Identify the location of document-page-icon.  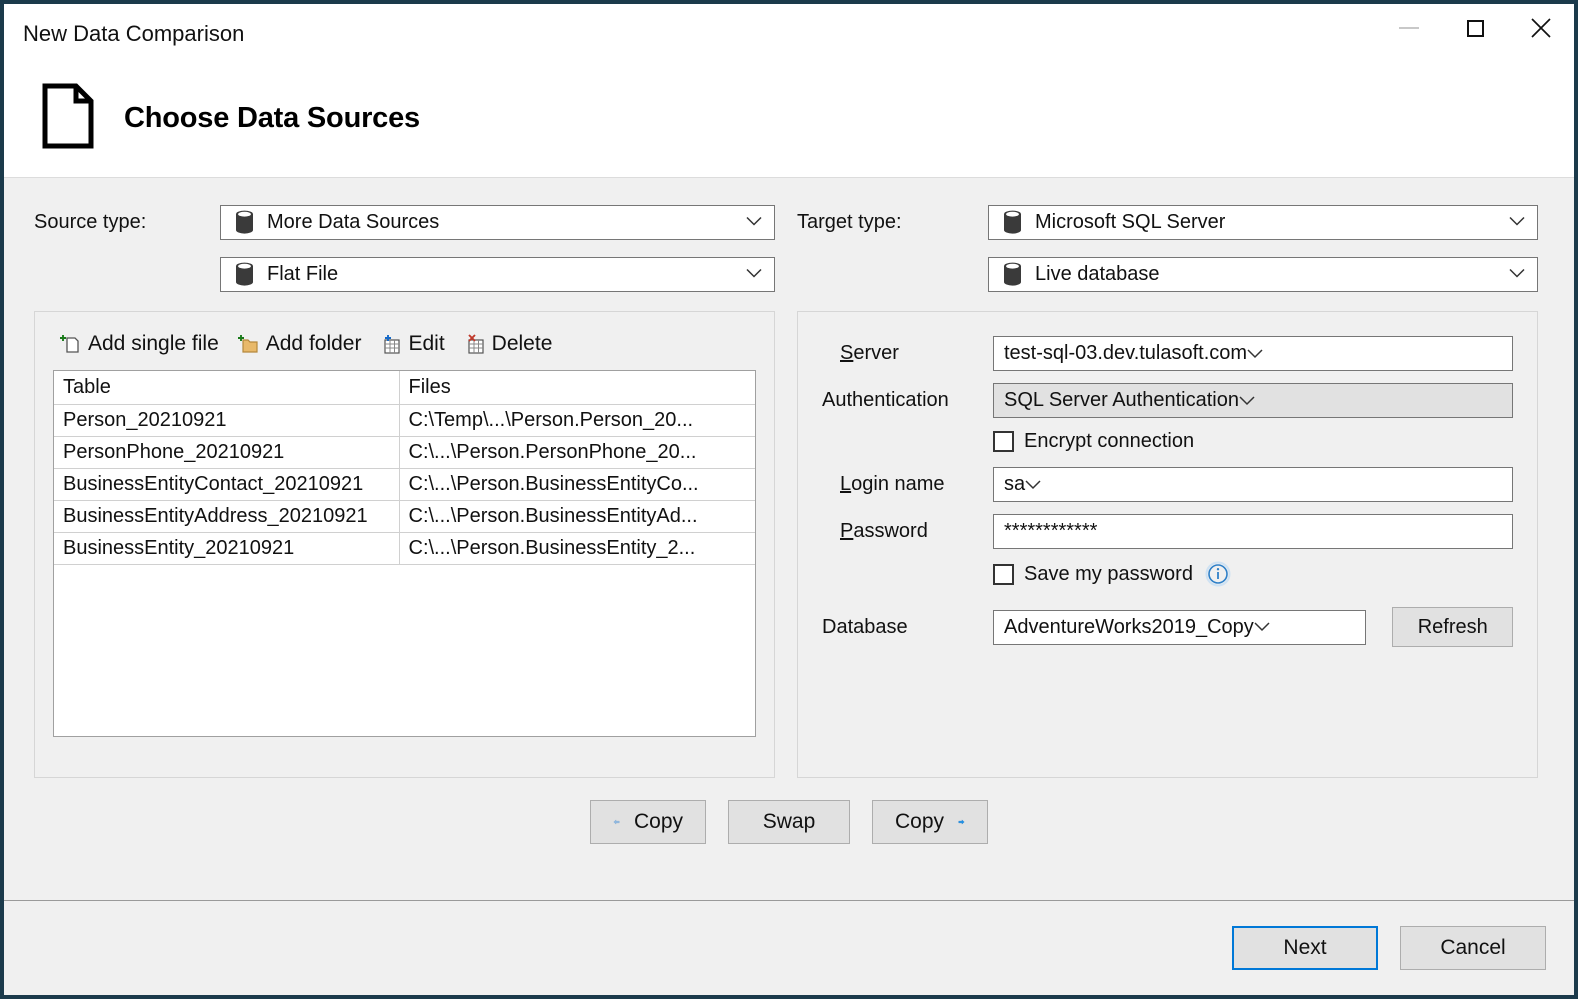
(68, 118).